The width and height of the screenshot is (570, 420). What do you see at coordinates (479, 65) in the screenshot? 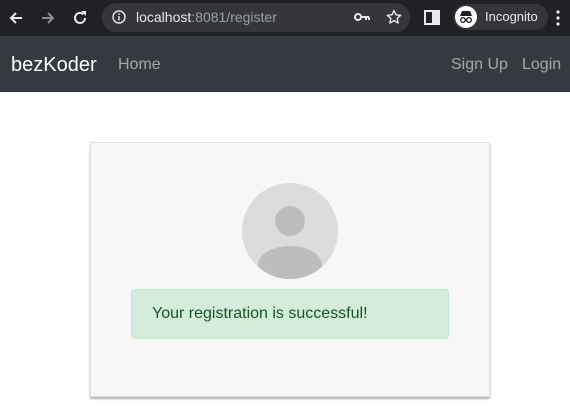
I see `nav-signup-link: Sign Up` at bounding box center [479, 65].